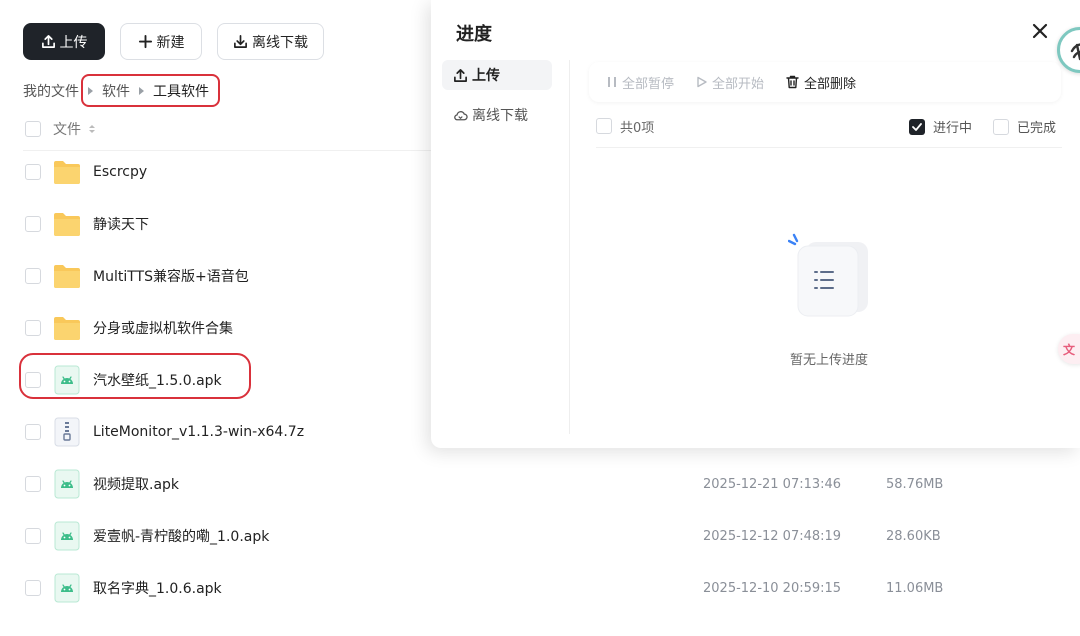 This screenshot has height=636, width=1080. Describe the element at coordinates (828, 360) in the screenshot. I see `empty-state-text: 暂无上传进度` at that location.